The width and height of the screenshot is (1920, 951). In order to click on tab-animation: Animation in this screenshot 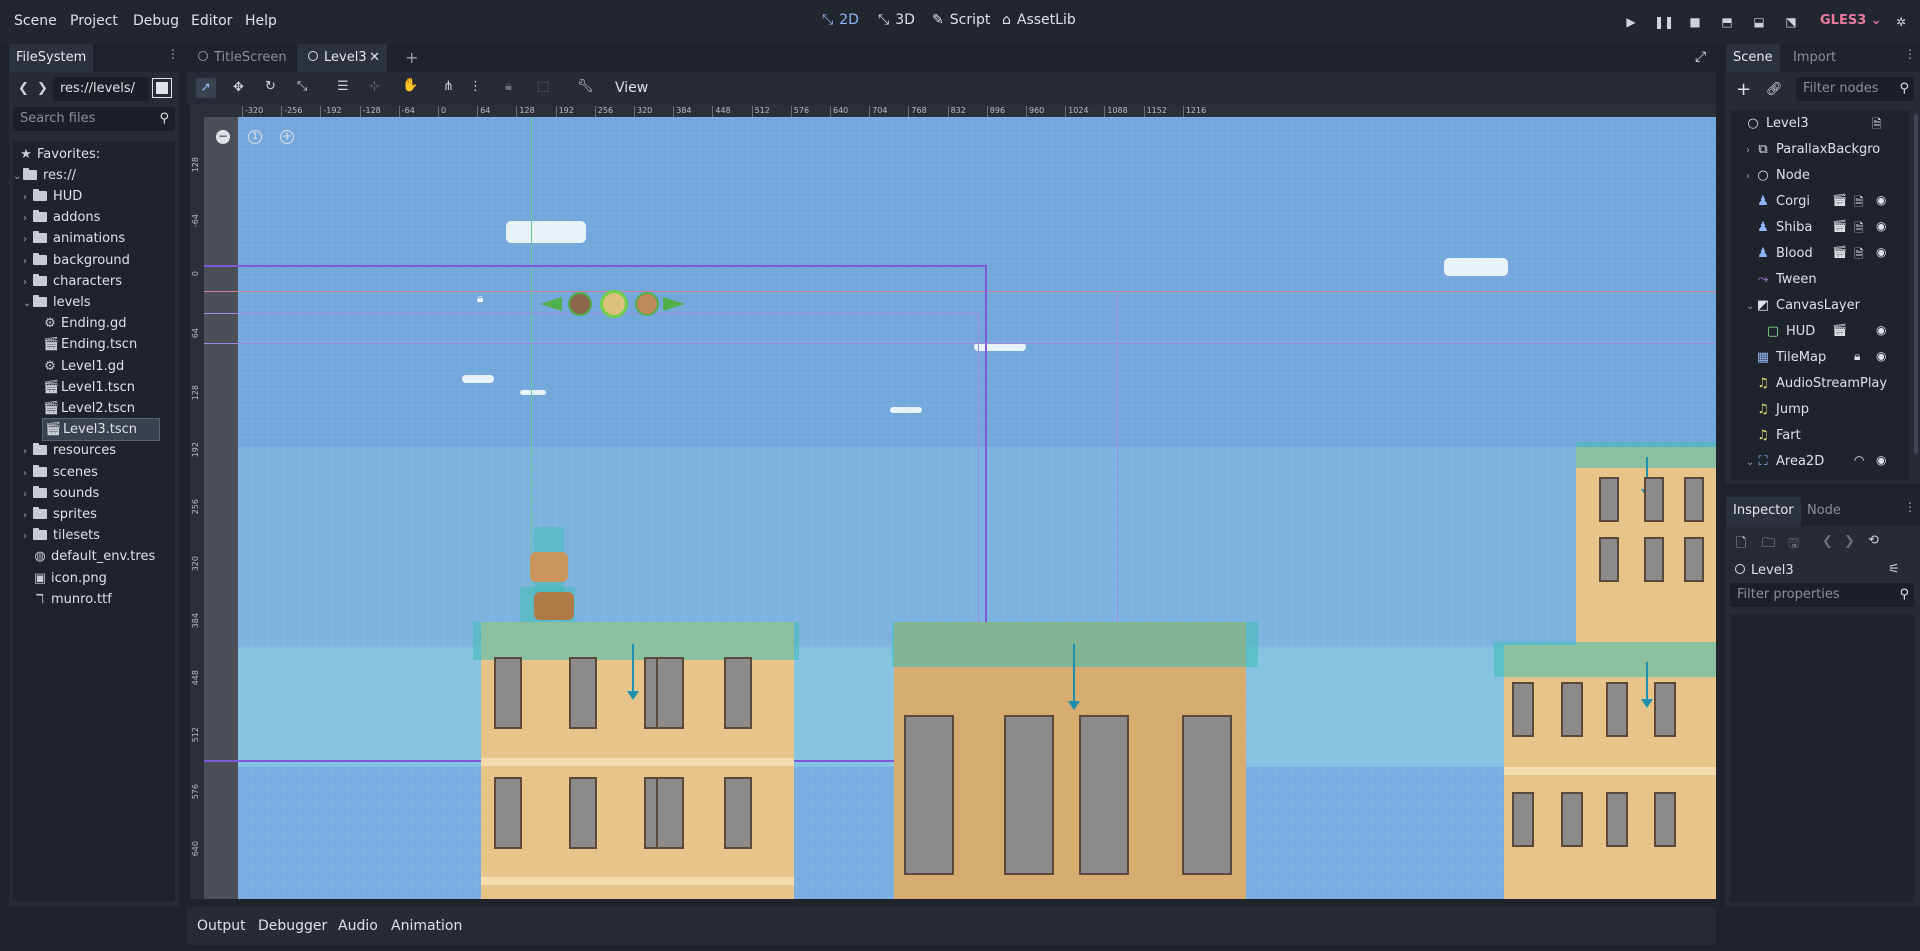, I will do `click(426, 926)`.